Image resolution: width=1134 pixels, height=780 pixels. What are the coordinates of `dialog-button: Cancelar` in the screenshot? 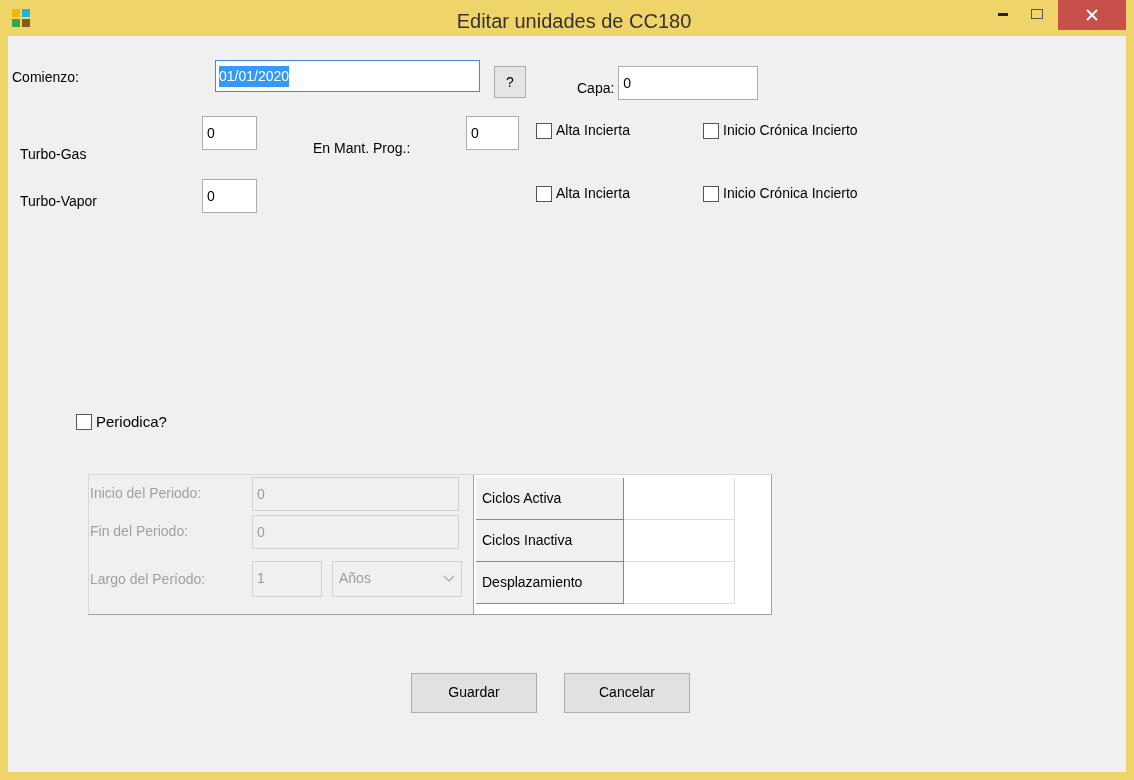 It's located at (627, 692).